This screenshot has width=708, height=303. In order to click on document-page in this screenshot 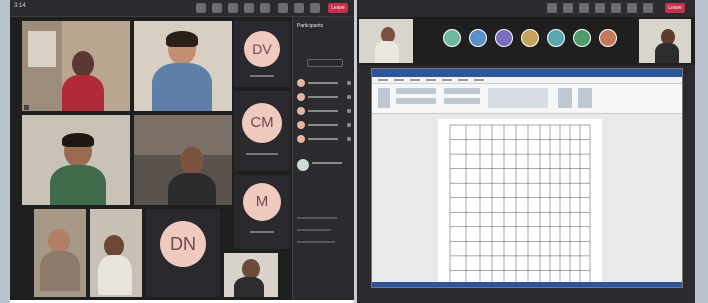, I will do `click(520, 203)`.